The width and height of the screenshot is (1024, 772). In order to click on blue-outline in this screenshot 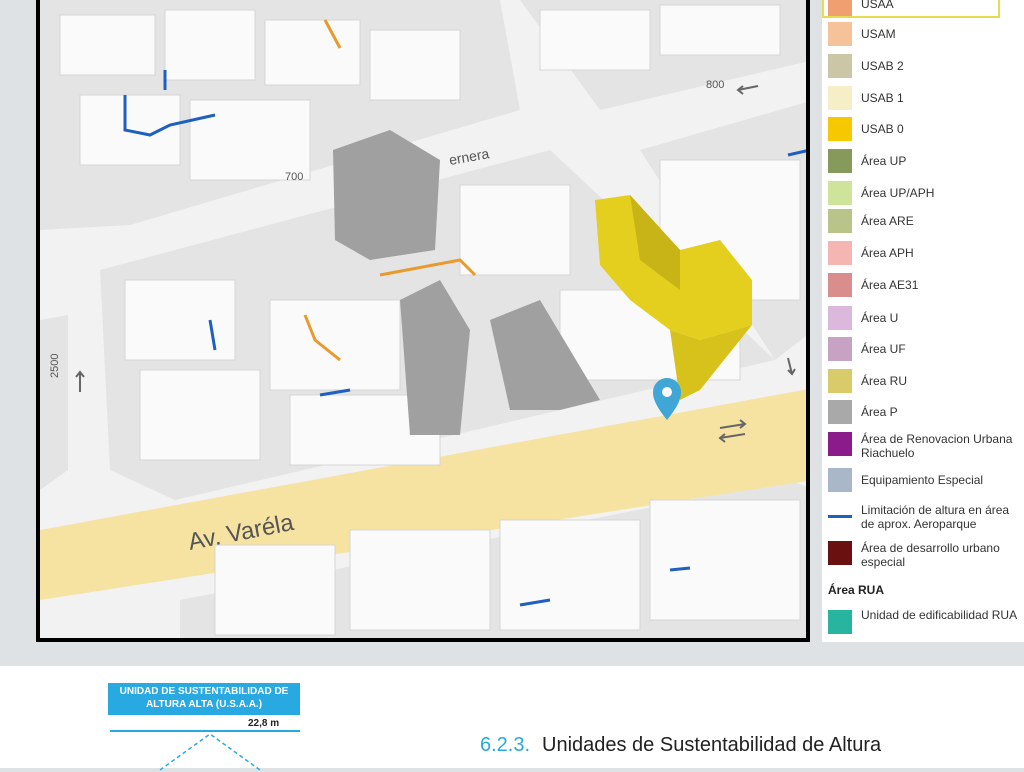, I will do `click(680, 569)`.